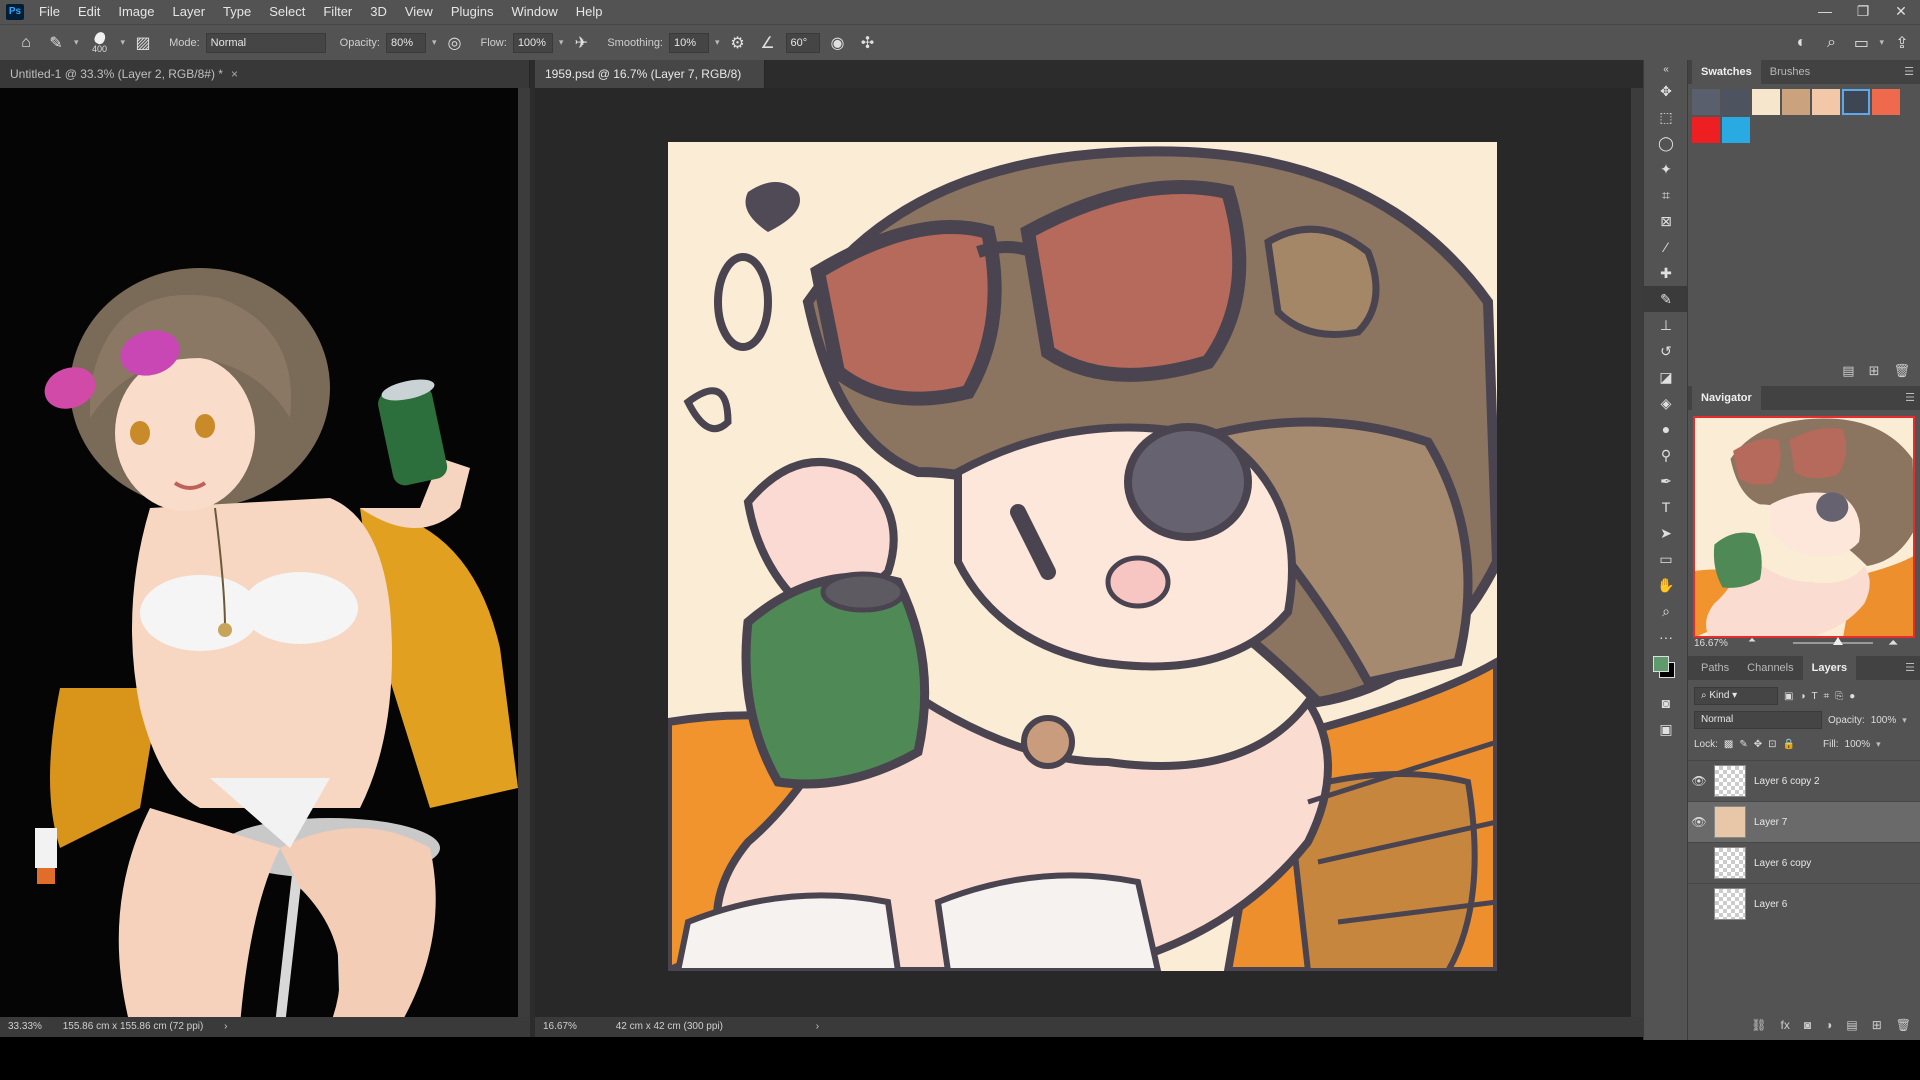 This screenshot has height=1080, width=1920. I want to click on smart-object-filter-icon: ⎘, so click(1839, 696).